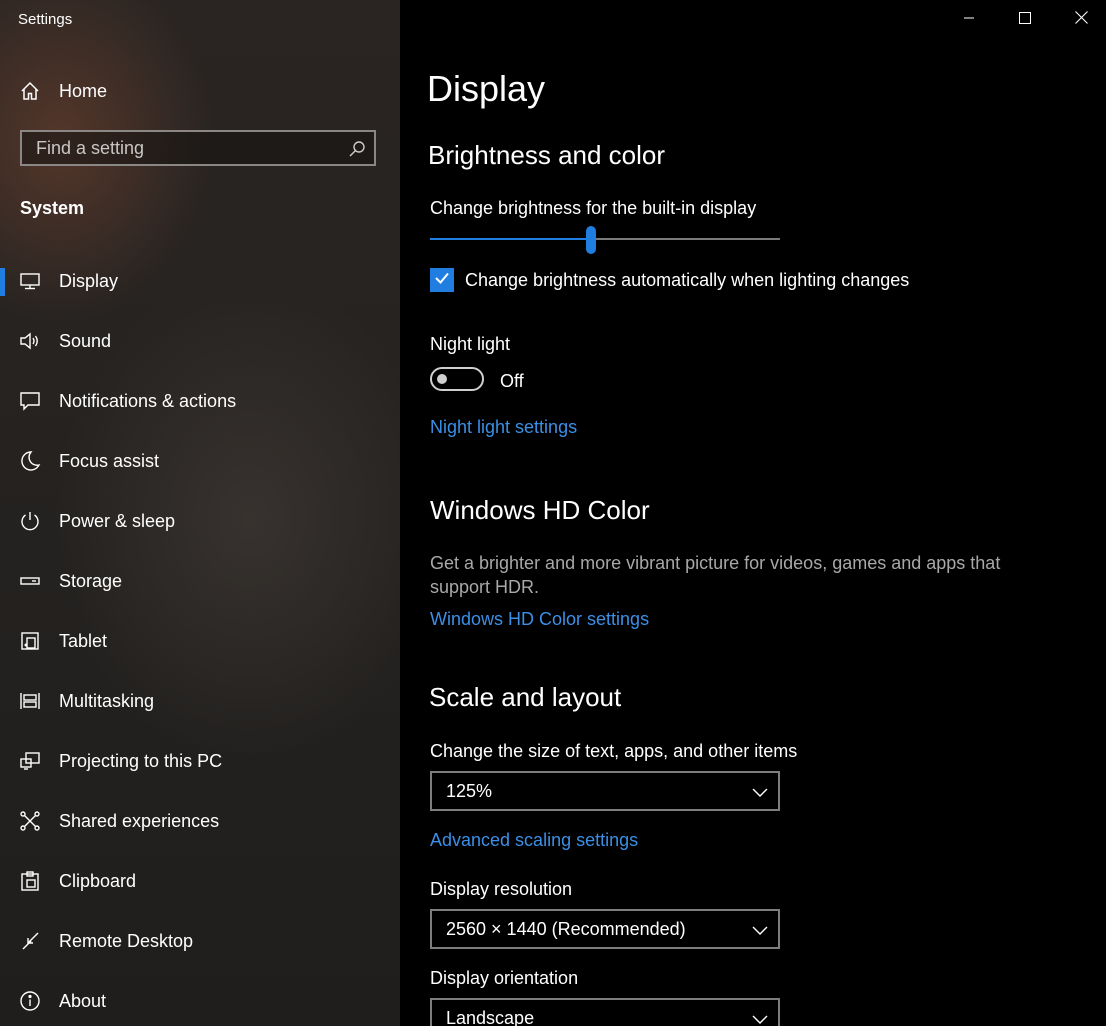 The height and width of the screenshot is (1026, 1106). What do you see at coordinates (30, 461) in the screenshot?
I see `moon-icon` at bounding box center [30, 461].